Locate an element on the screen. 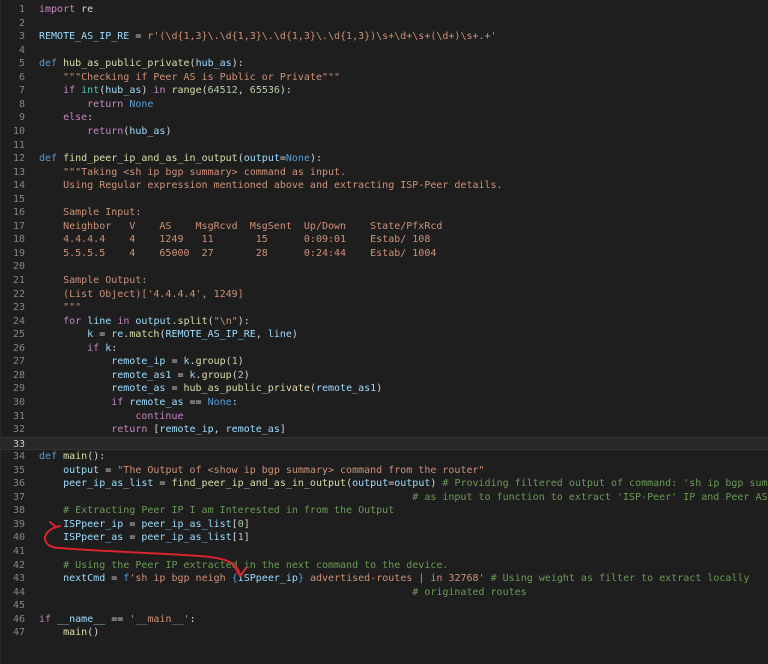 This screenshot has width=768, height=664. code-line: 40 ISPpeer_as = peer_ip_as_list[1] is located at coordinates (384, 538).